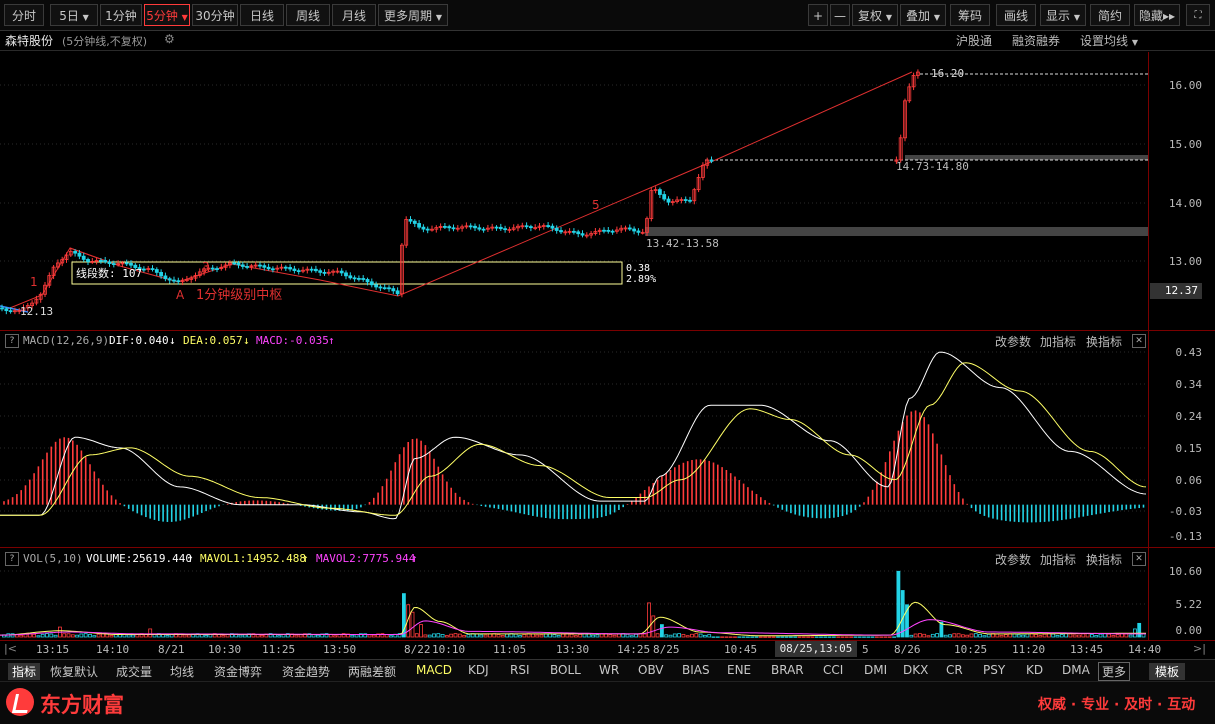 This screenshot has width=1215, height=724. Describe the element at coordinates (134, 671) in the screenshot. I see `indicator-tab-2: 成交量` at that location.